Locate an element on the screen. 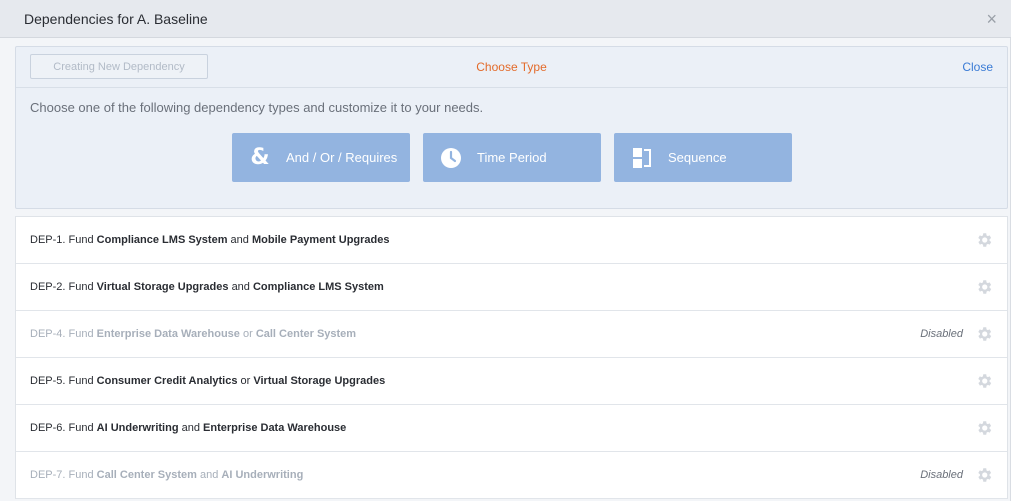  dependency-project-b: Mobile Payment Upgrades is located at coordinates (320, 240).